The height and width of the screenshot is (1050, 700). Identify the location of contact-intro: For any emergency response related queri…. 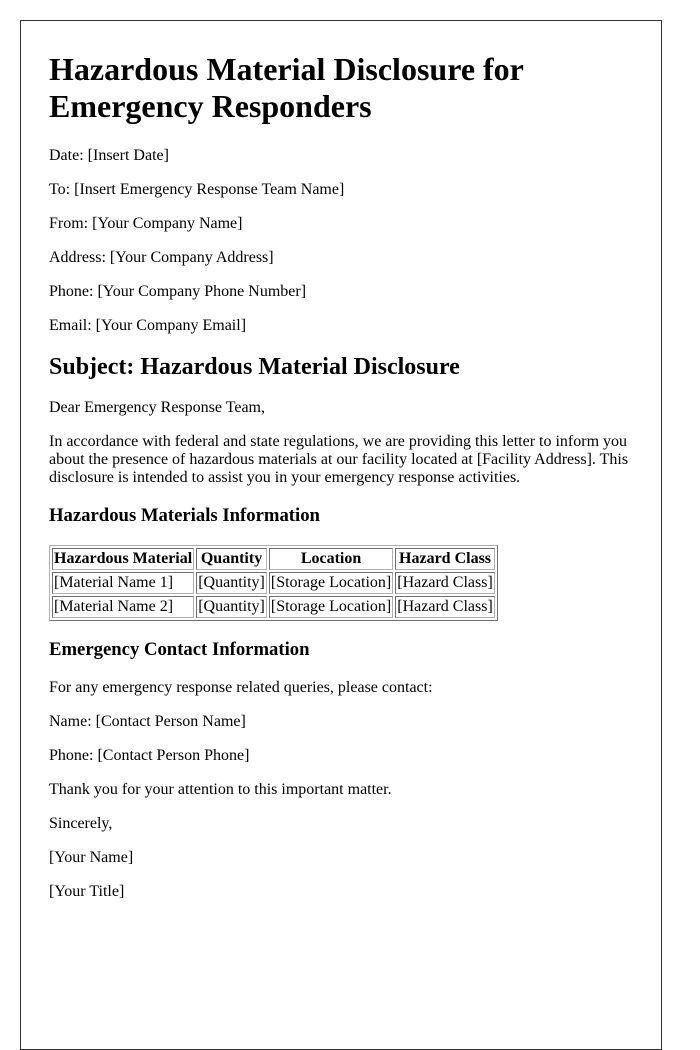
(241, 687).